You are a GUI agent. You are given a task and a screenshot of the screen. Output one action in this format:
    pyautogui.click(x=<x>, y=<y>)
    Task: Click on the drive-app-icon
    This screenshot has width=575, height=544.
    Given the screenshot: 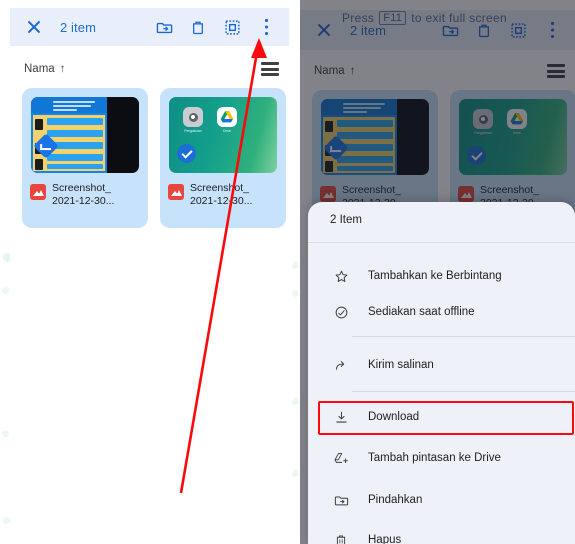 What is the action you would take?
    pyautogui.click(x=227, y=117)
    